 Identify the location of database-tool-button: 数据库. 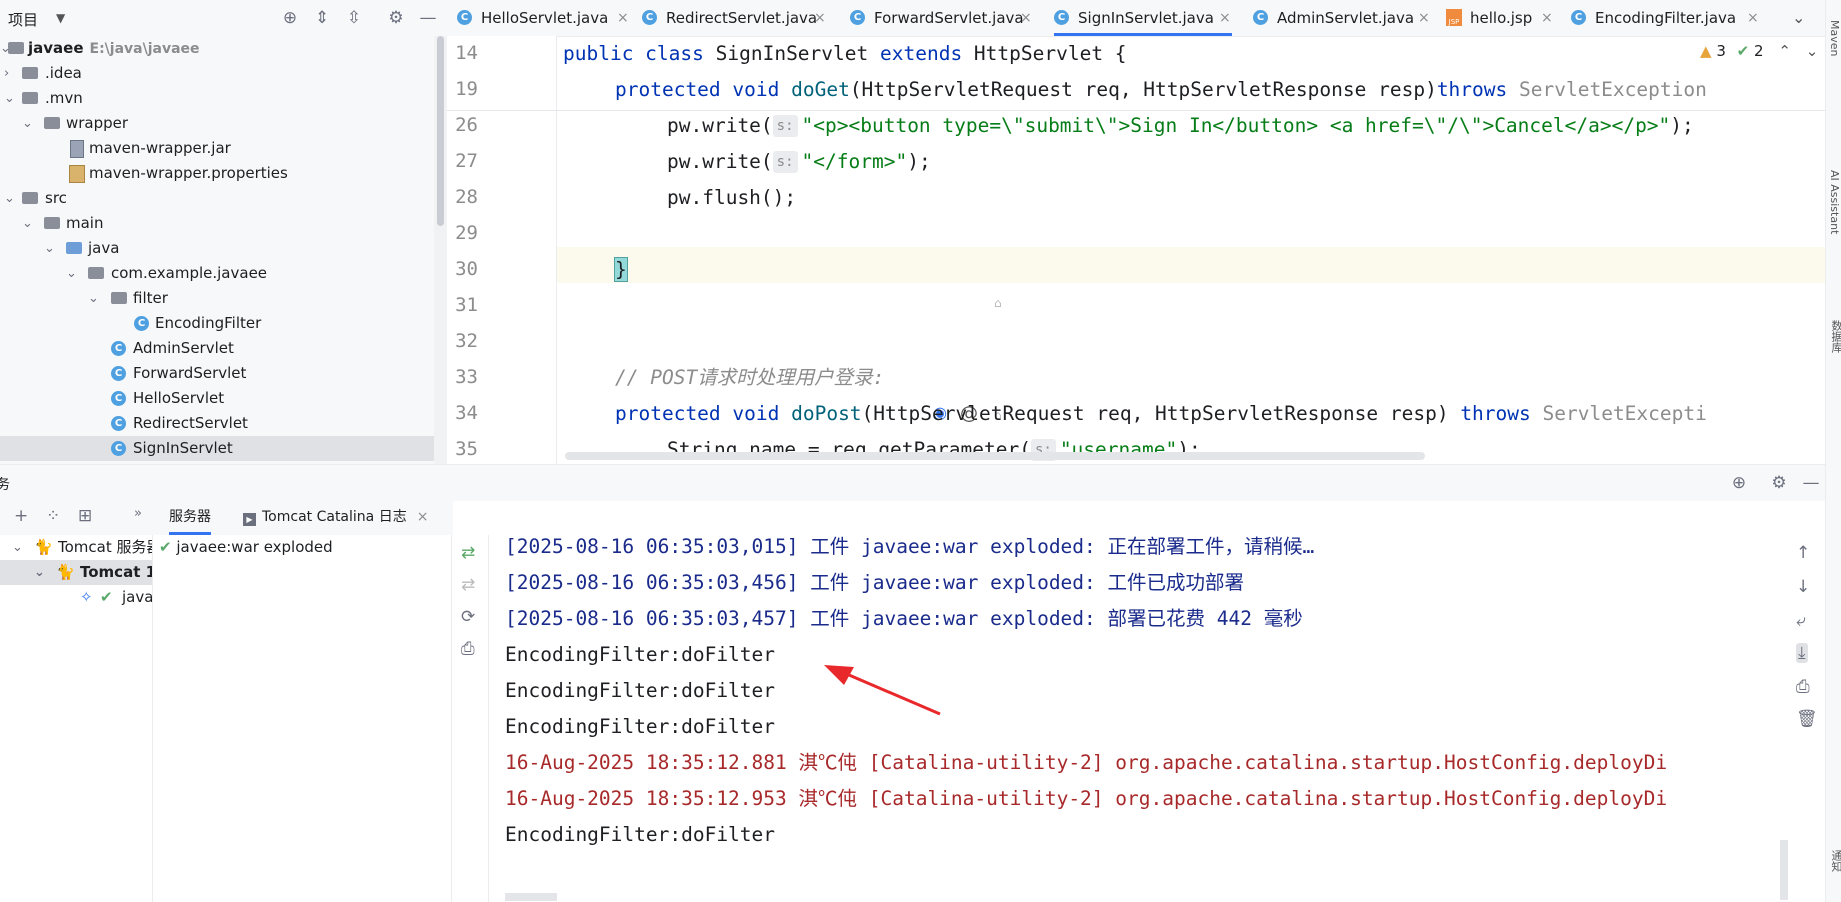
(1834, 336).